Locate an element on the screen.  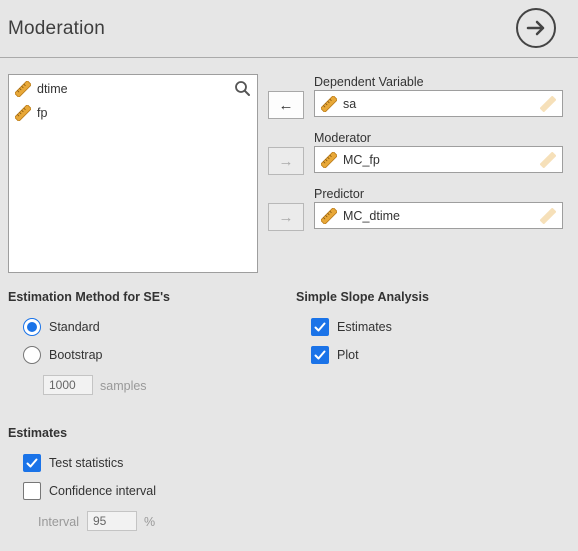
predictor-field: MC_dtime is located at coordinates (438, 215).